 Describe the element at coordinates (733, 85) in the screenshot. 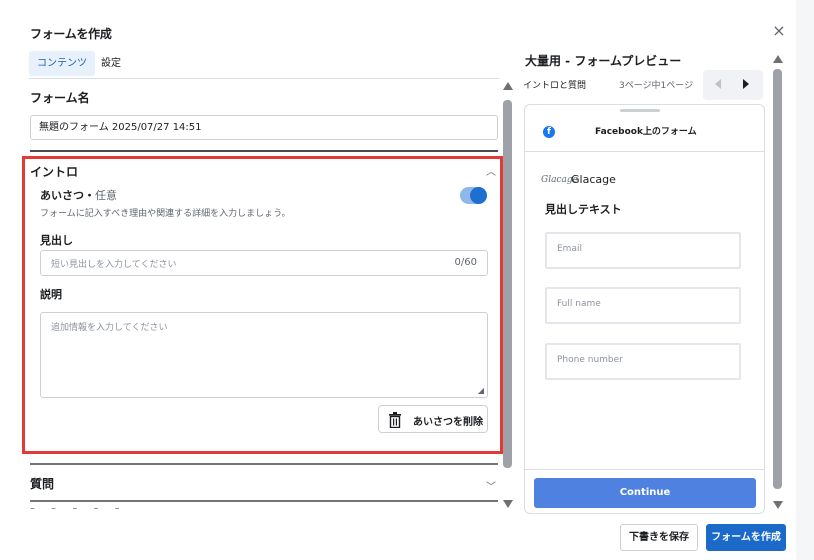

I see `preview-pager` at that location.